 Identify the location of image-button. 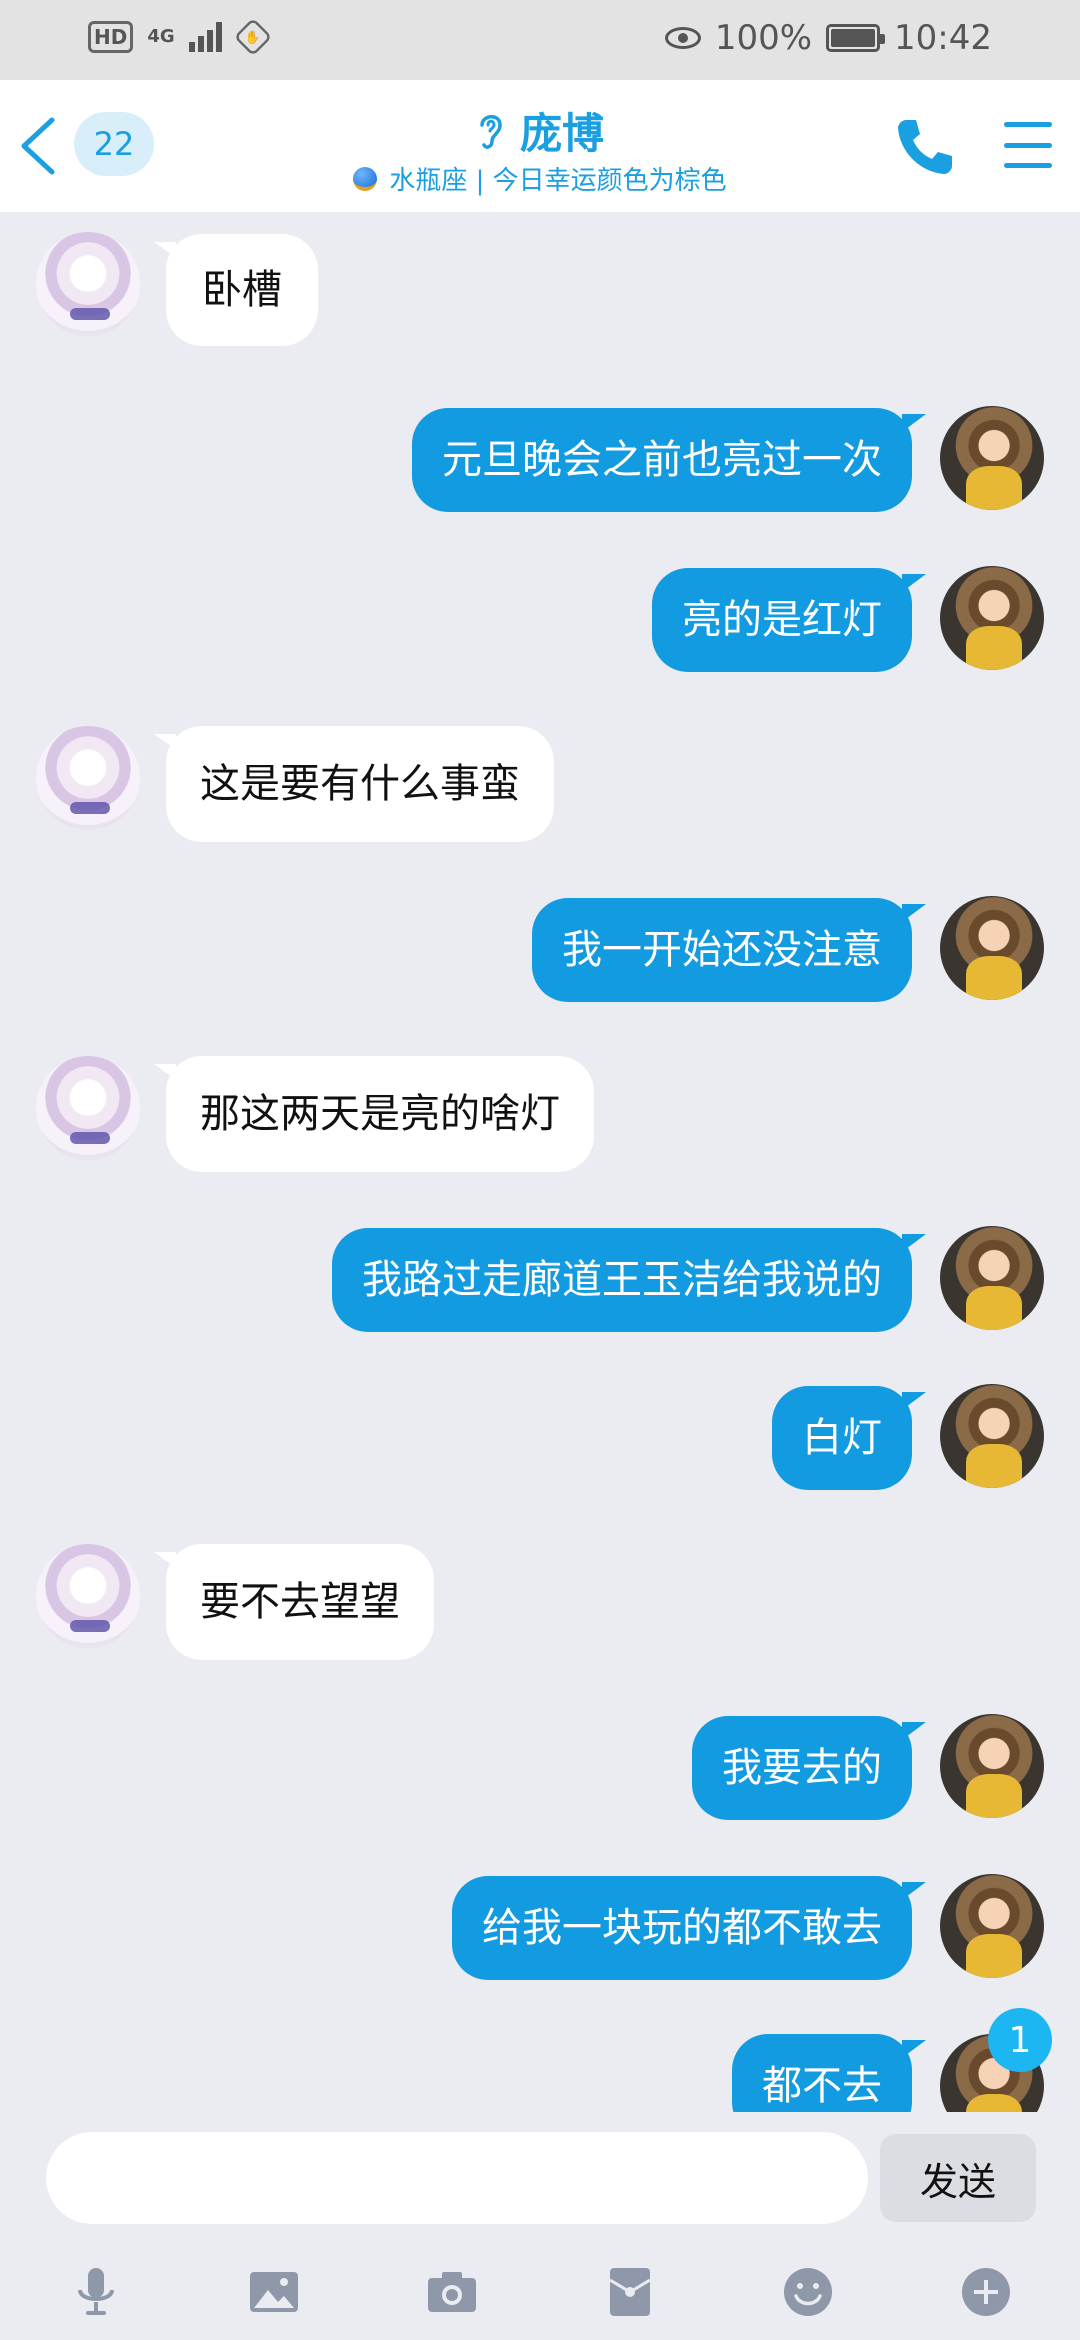
(274, 2292).